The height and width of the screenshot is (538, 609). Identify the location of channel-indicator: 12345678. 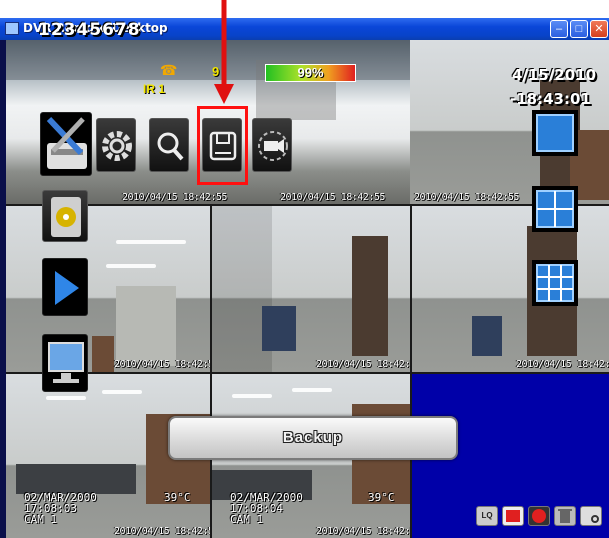
(89, 30).